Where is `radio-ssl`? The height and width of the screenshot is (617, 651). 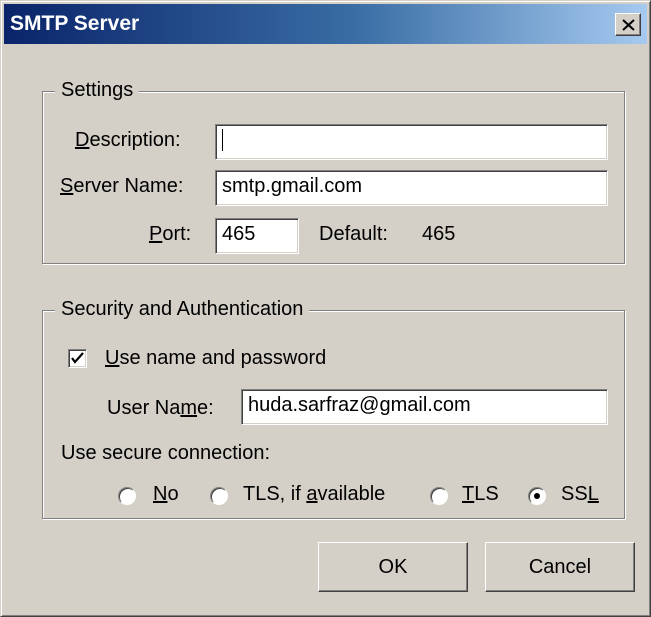 radio-ssl is located at coordinates (537, 496).